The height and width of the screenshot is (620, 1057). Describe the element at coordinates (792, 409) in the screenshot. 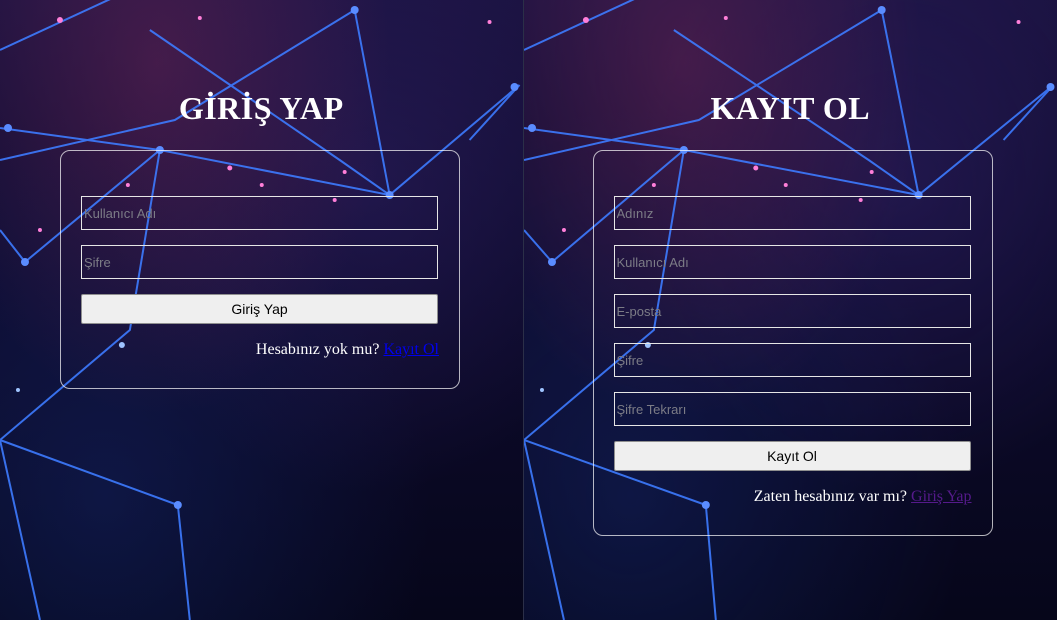

I see `register-password-repeat-input` at that location.